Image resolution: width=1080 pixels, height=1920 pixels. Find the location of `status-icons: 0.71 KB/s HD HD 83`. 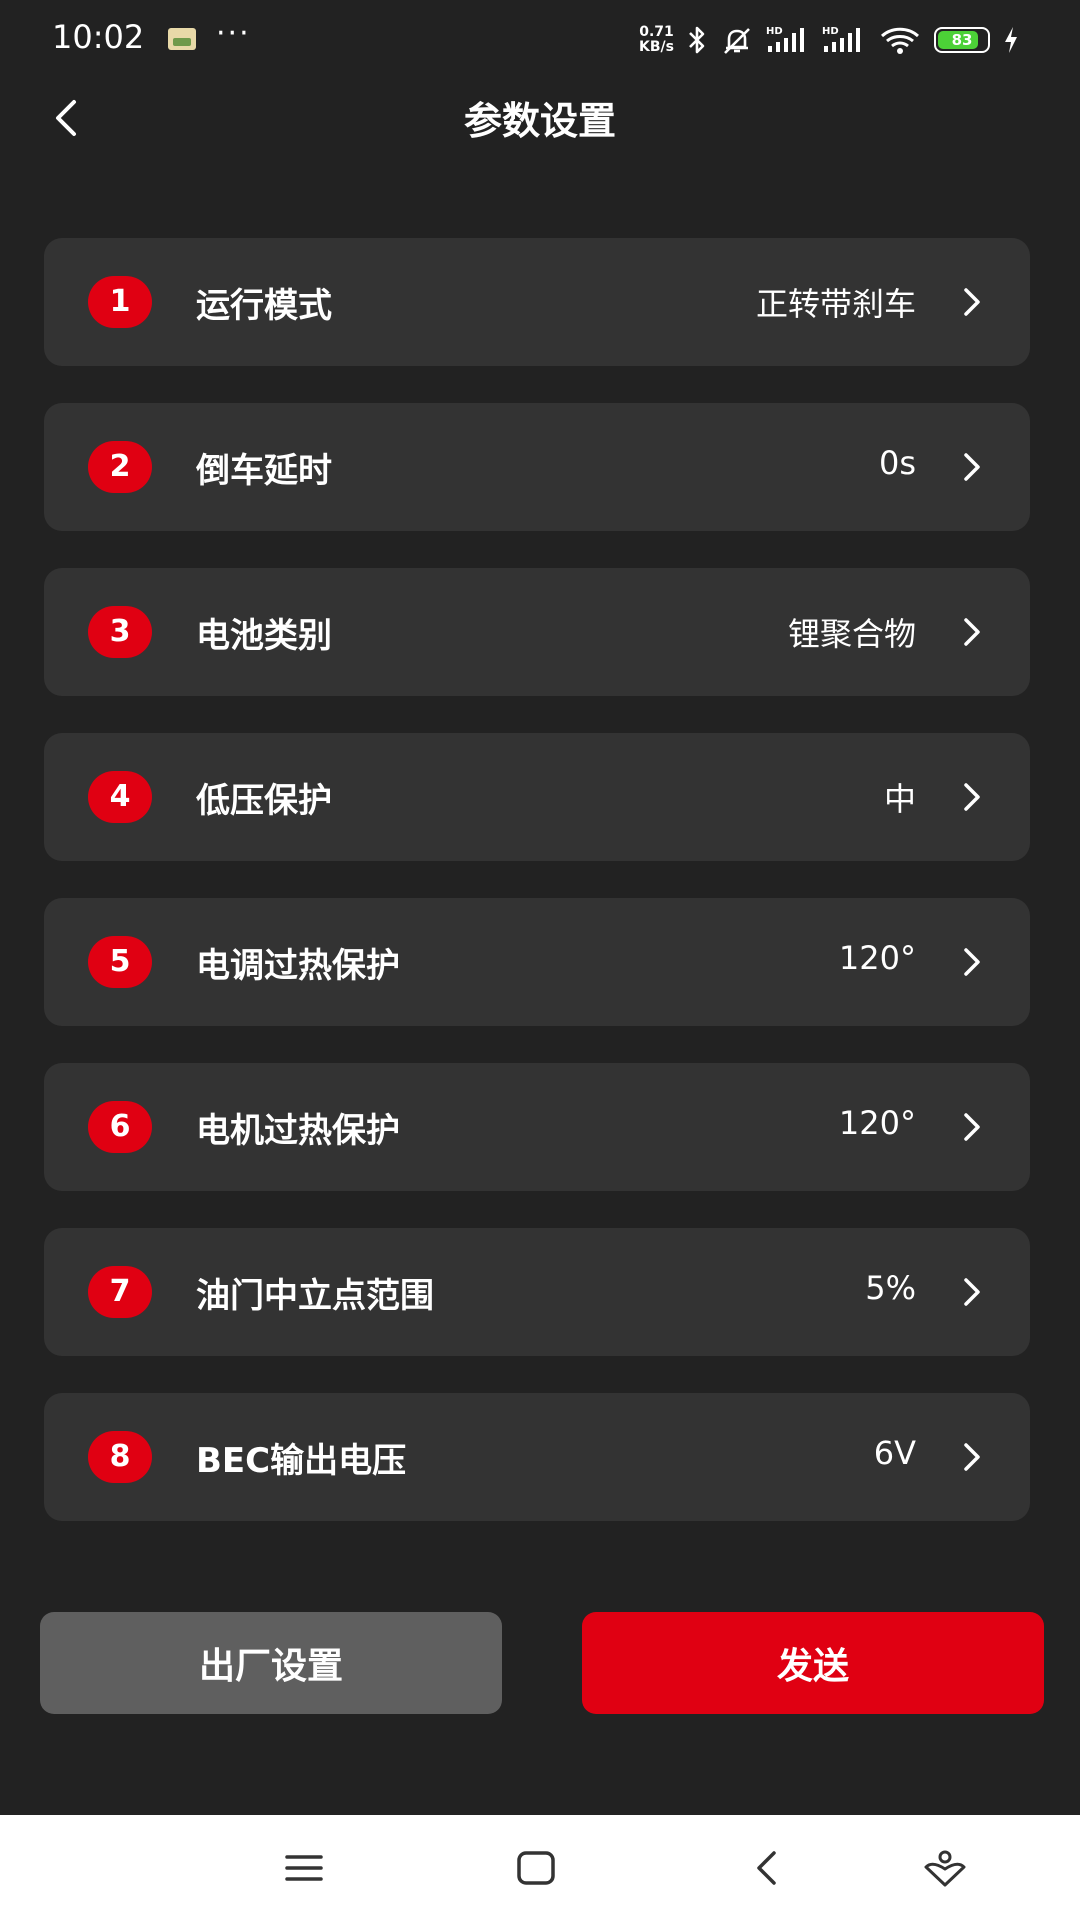

status-icons: 0.71 KB/s HD HD 83 is located at coordinates (829, 40).